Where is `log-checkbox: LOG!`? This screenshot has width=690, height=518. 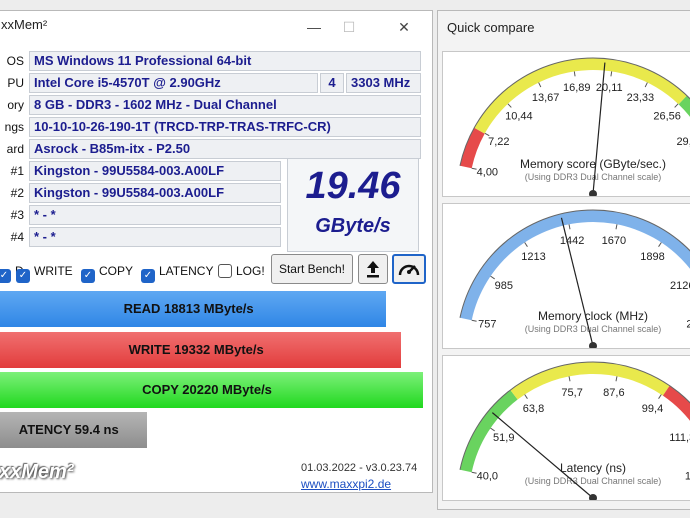 log-checkbox: LOG! is located at coordinates (241, 272).